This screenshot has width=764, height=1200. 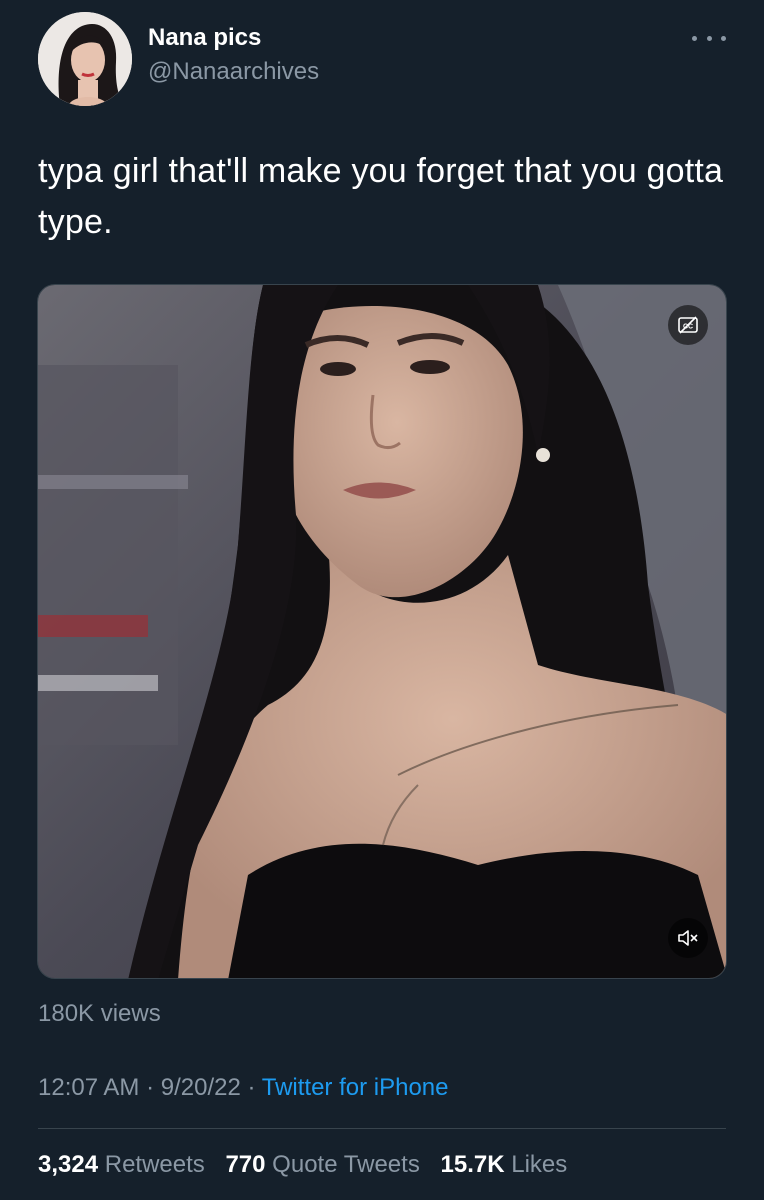 What do you see at coordinates (204, 38) in the screenshot?
I see `author-name: Nana pics` at bounding box center [204, 38].